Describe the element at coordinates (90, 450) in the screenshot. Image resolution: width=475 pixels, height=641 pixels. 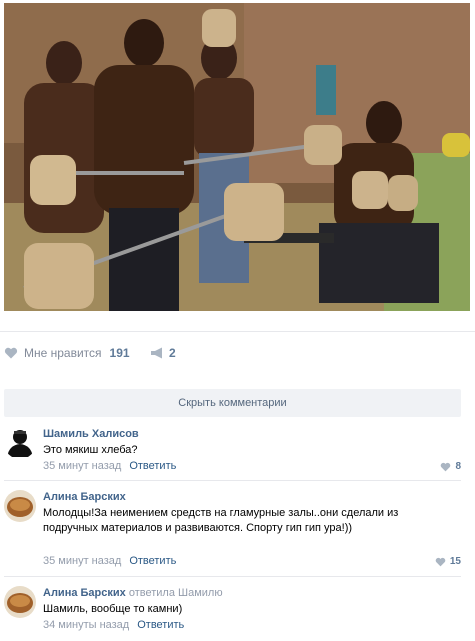
I see `comment-text: Это мякиш хлеба?` at that location.